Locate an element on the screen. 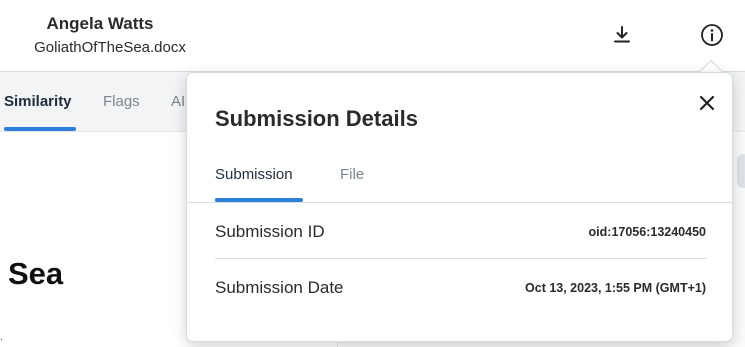 This screenshot has width=745, height=347. tab-similarity: Similarity is located at coordinates (38, 101).